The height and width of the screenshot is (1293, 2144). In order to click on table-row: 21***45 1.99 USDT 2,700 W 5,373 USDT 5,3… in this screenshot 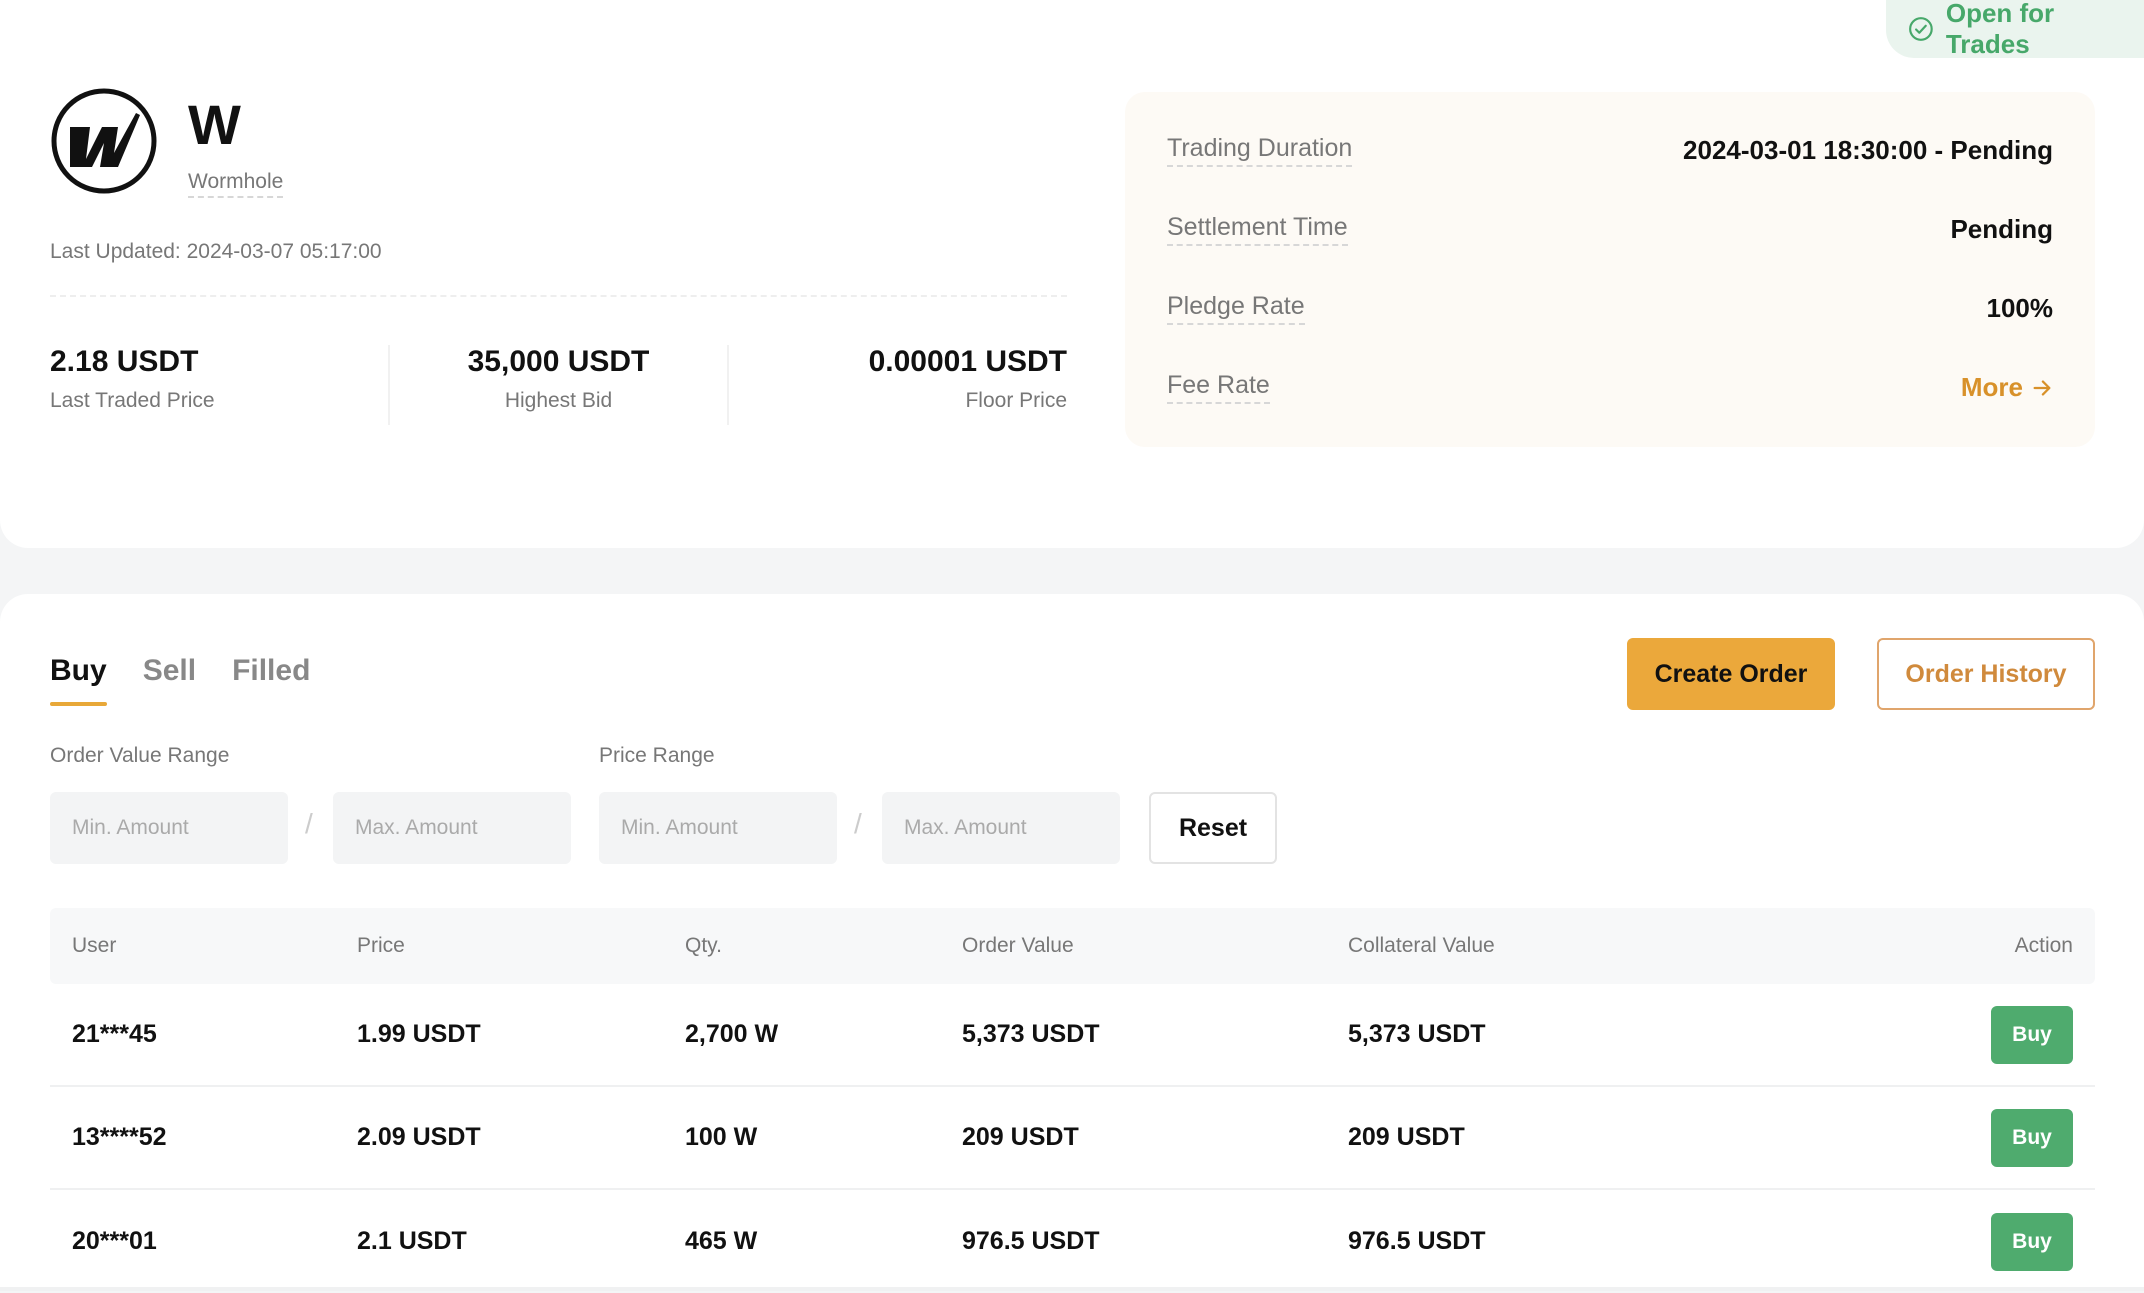, I will do `click(1072, 1035)`.